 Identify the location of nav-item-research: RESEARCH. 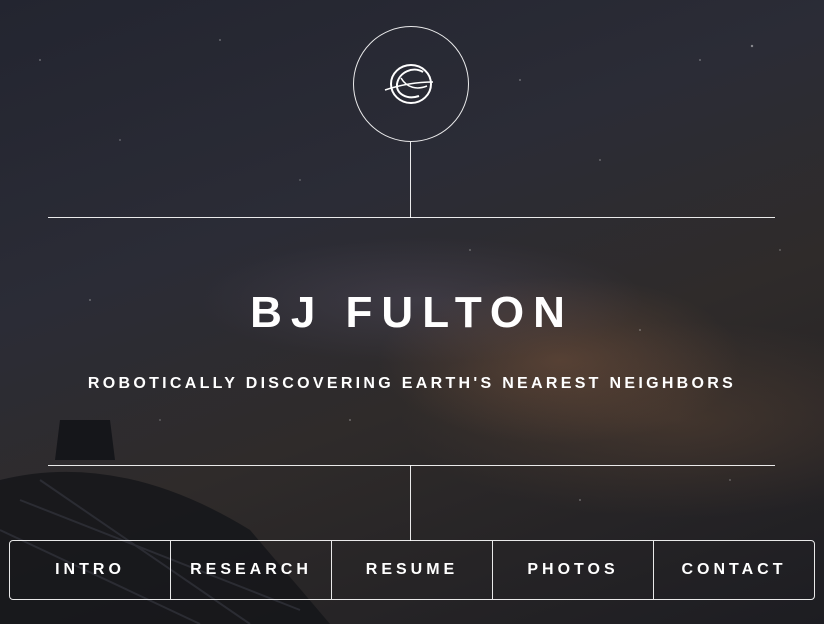
(251, 570).